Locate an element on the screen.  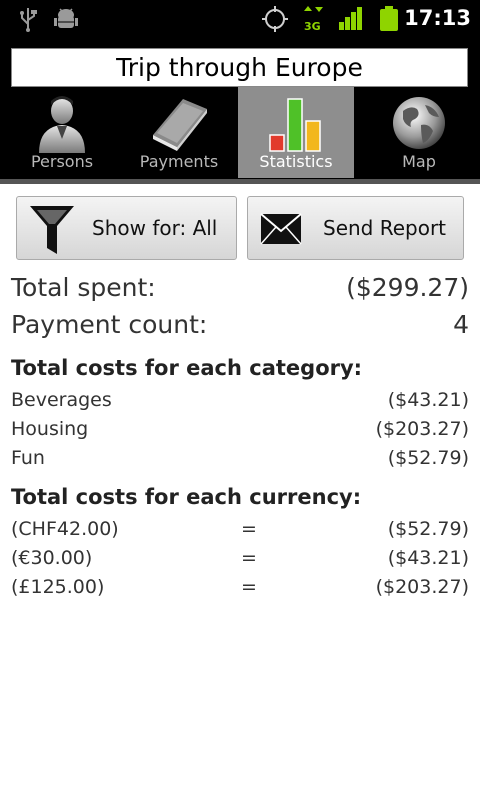
list-item: (CHF42.00) = ($52.79) is located at coordinates (240, 529).